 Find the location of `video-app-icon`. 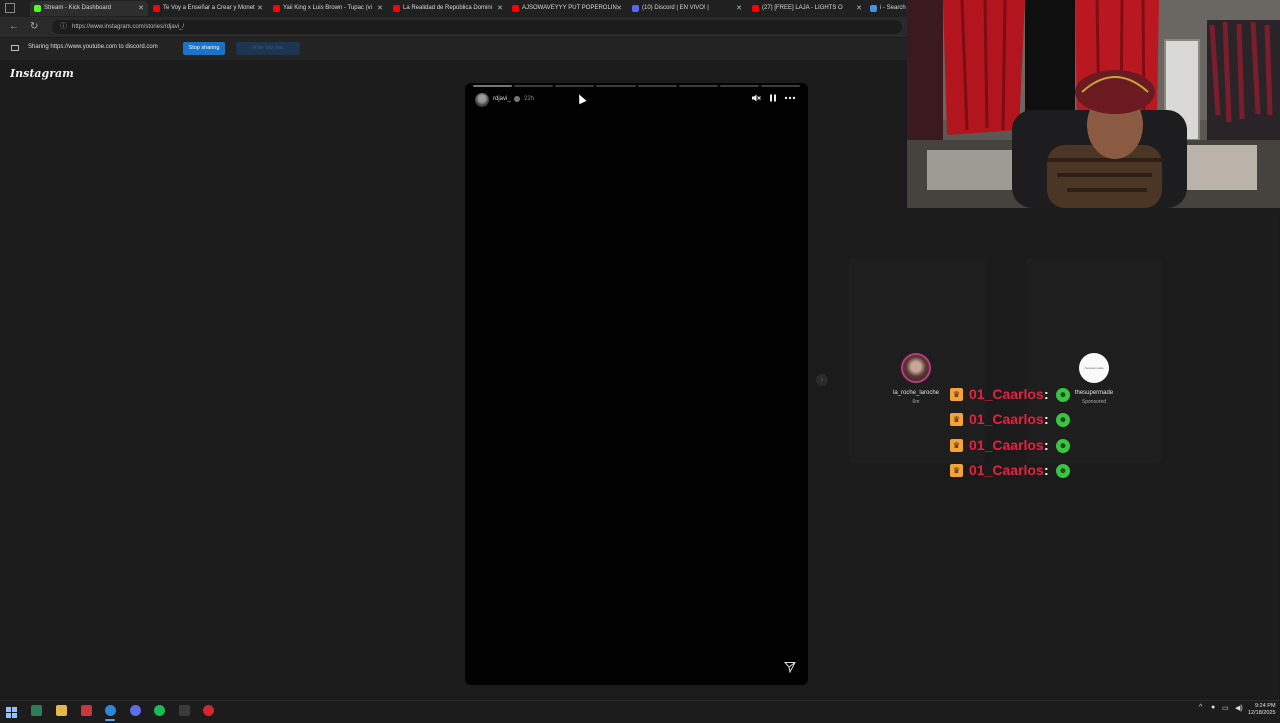

video-app-icon is located at coordinates (86, 710).